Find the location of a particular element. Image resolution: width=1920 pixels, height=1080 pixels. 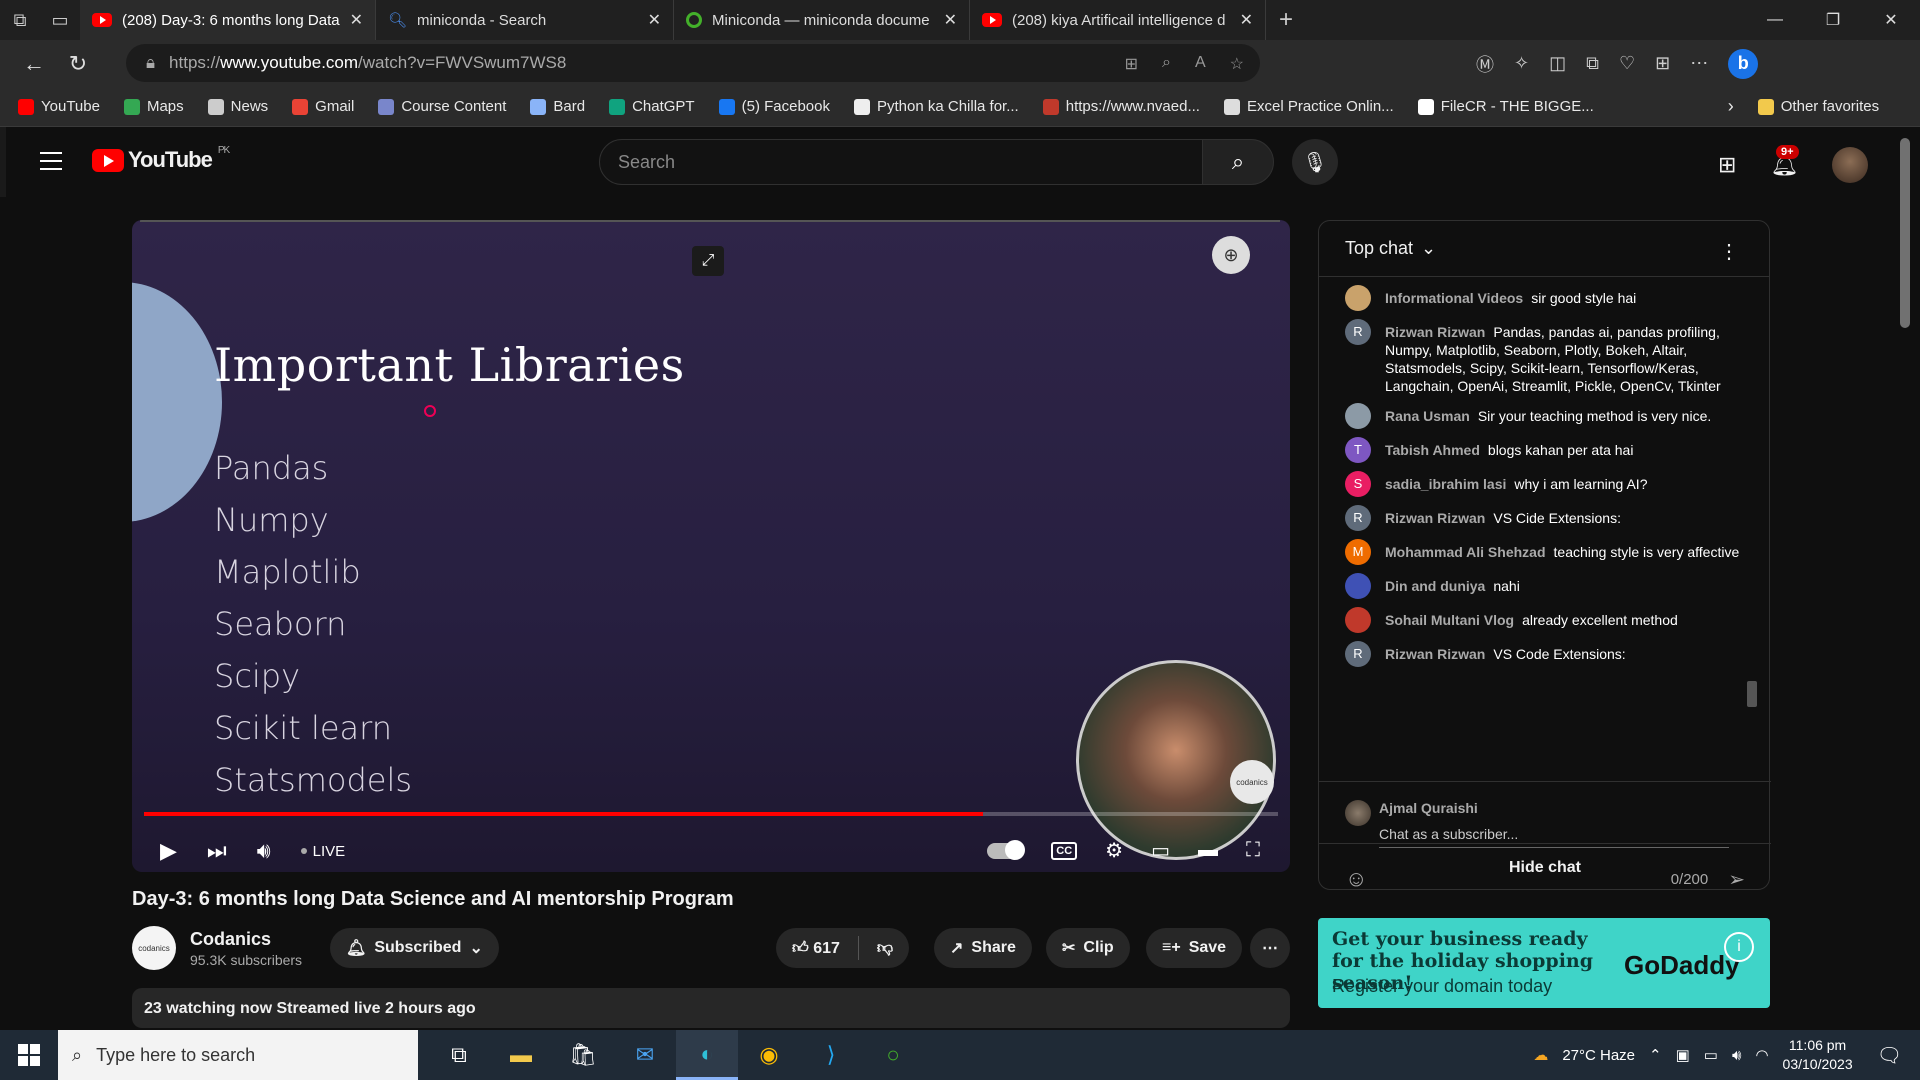

page-scrollbar is located at coordinates (1905, 233).